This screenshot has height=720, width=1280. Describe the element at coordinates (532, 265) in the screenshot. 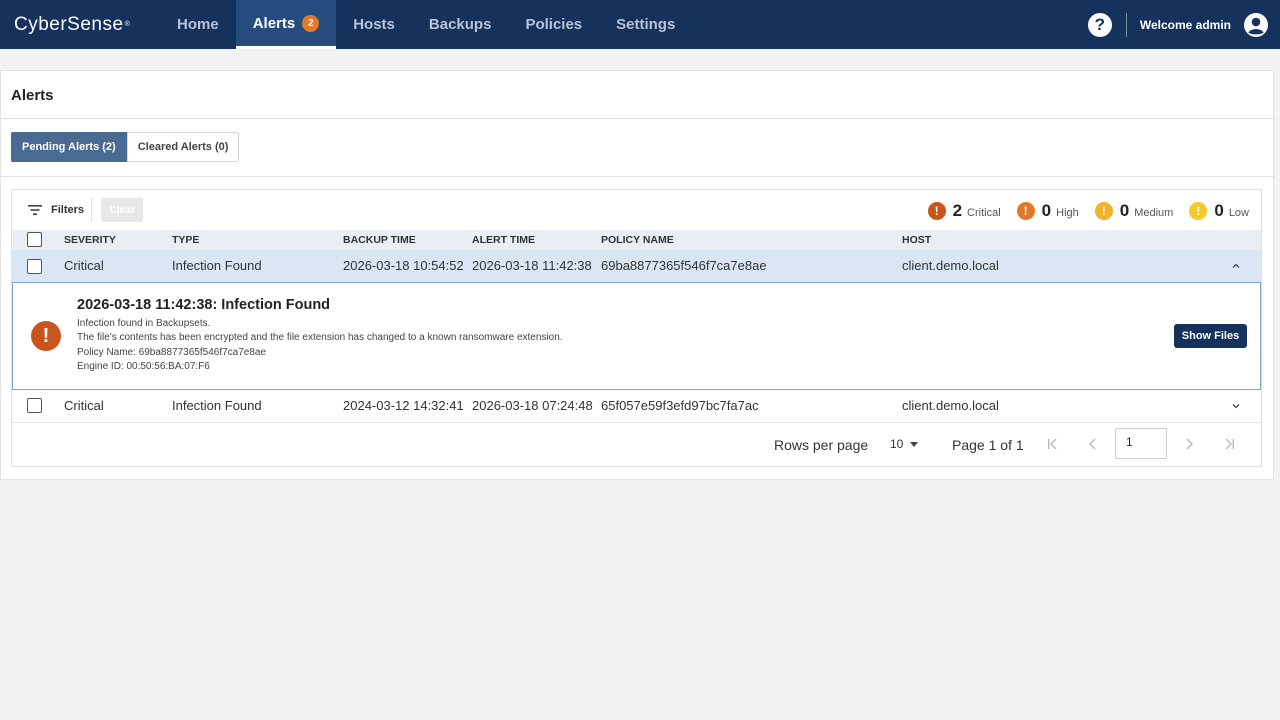

I see `cell-alert-time: 2026-03-18 11:42:38` at that location.